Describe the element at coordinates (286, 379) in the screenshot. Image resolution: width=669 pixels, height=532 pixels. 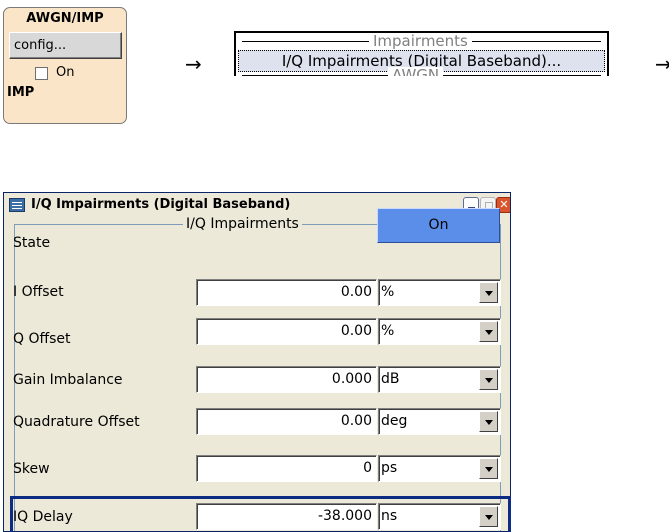
I see `gain-imbalance-input: 0.000` at that location.